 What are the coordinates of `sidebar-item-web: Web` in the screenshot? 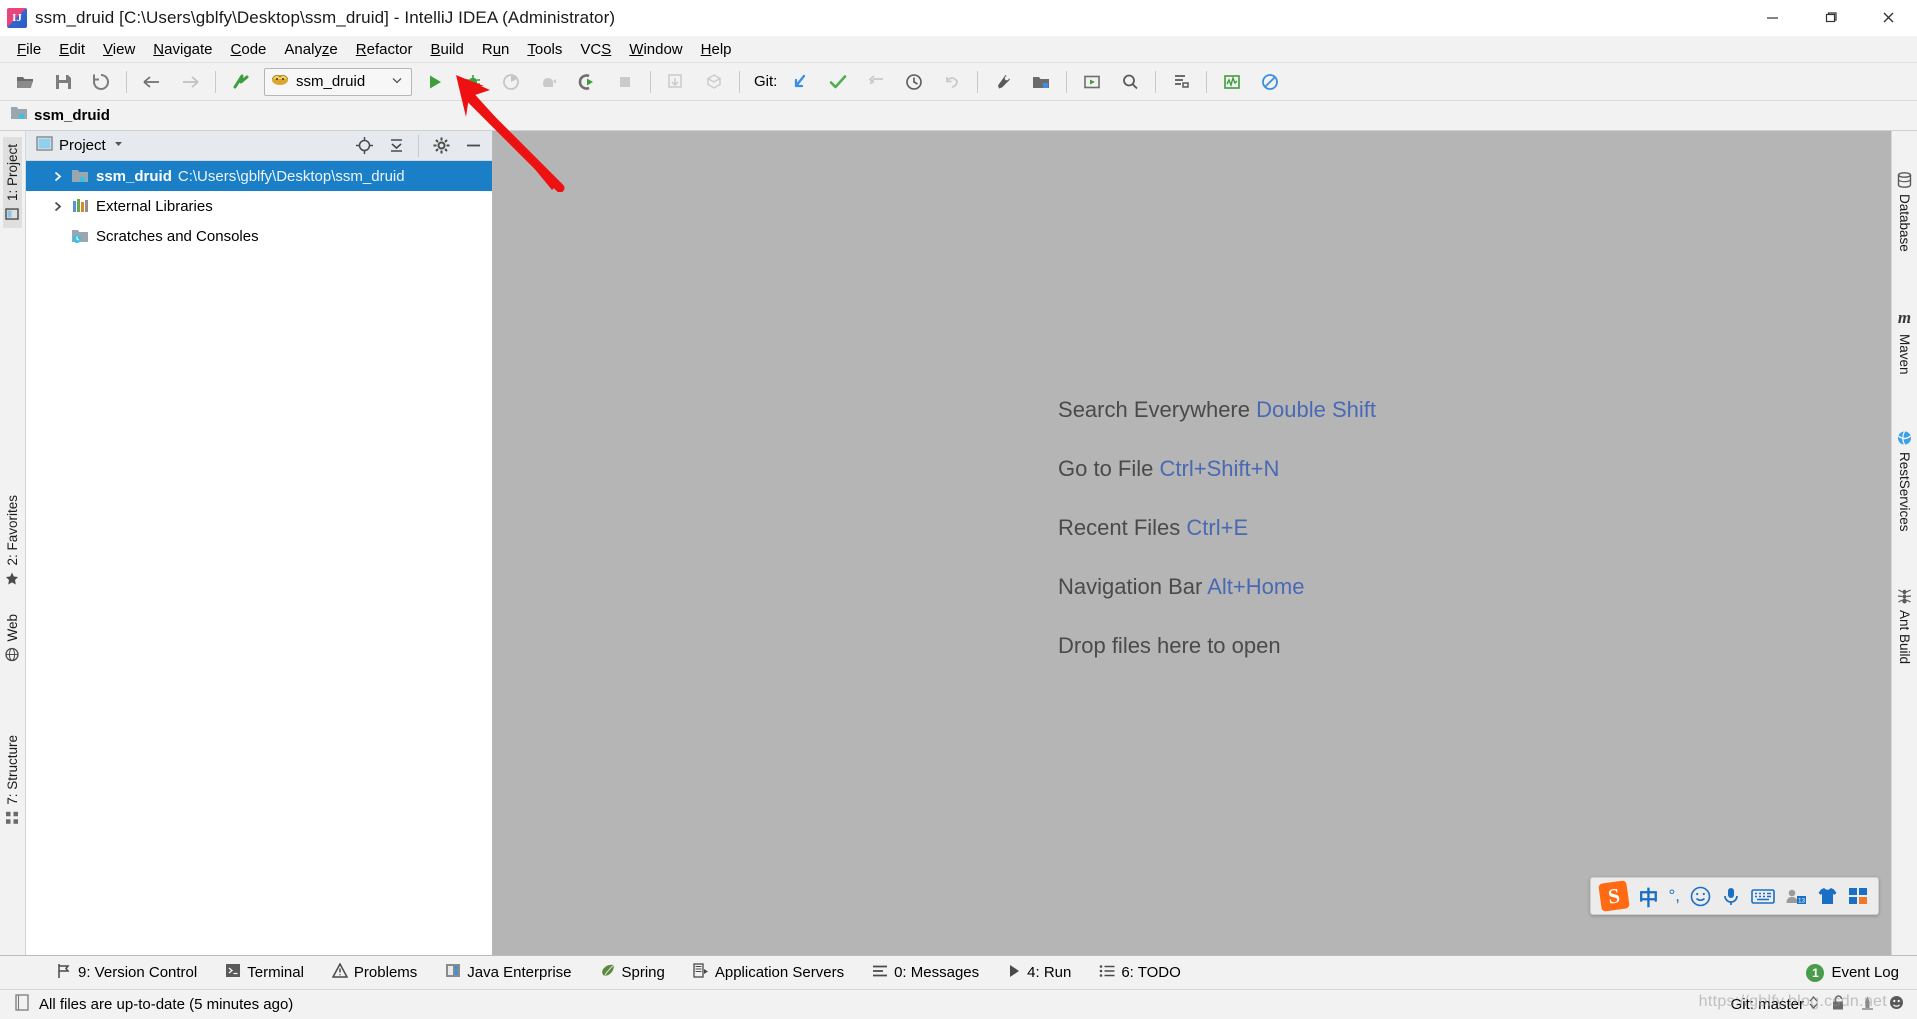 It's located at (12, 638).